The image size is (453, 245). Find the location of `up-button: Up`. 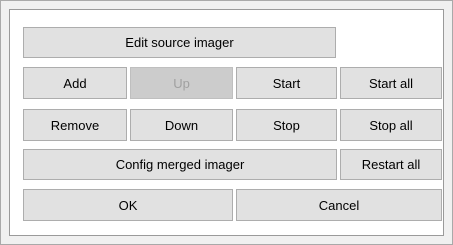

up-button: Up is located at coordinates (181, 83).